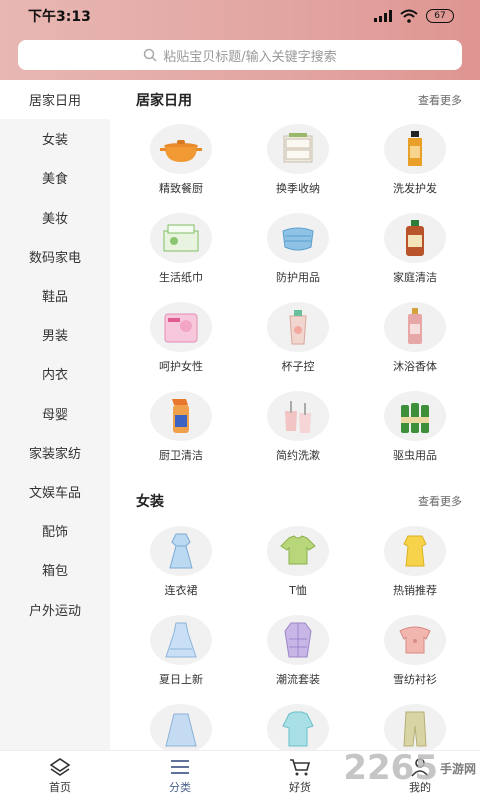  I want to click on category-item-label: 简约洗漱, so click(298, 455).